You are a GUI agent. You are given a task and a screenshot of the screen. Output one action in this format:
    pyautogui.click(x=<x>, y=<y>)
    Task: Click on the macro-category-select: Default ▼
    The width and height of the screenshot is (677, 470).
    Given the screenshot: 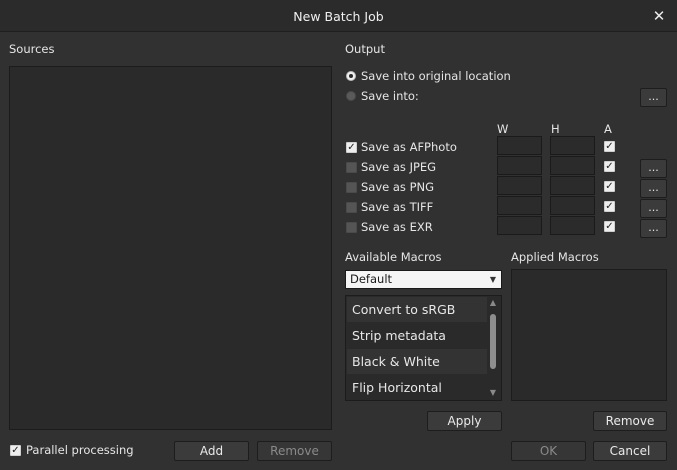 What is the action you would take?
    pyautogui.click(x=423, y=279)
    